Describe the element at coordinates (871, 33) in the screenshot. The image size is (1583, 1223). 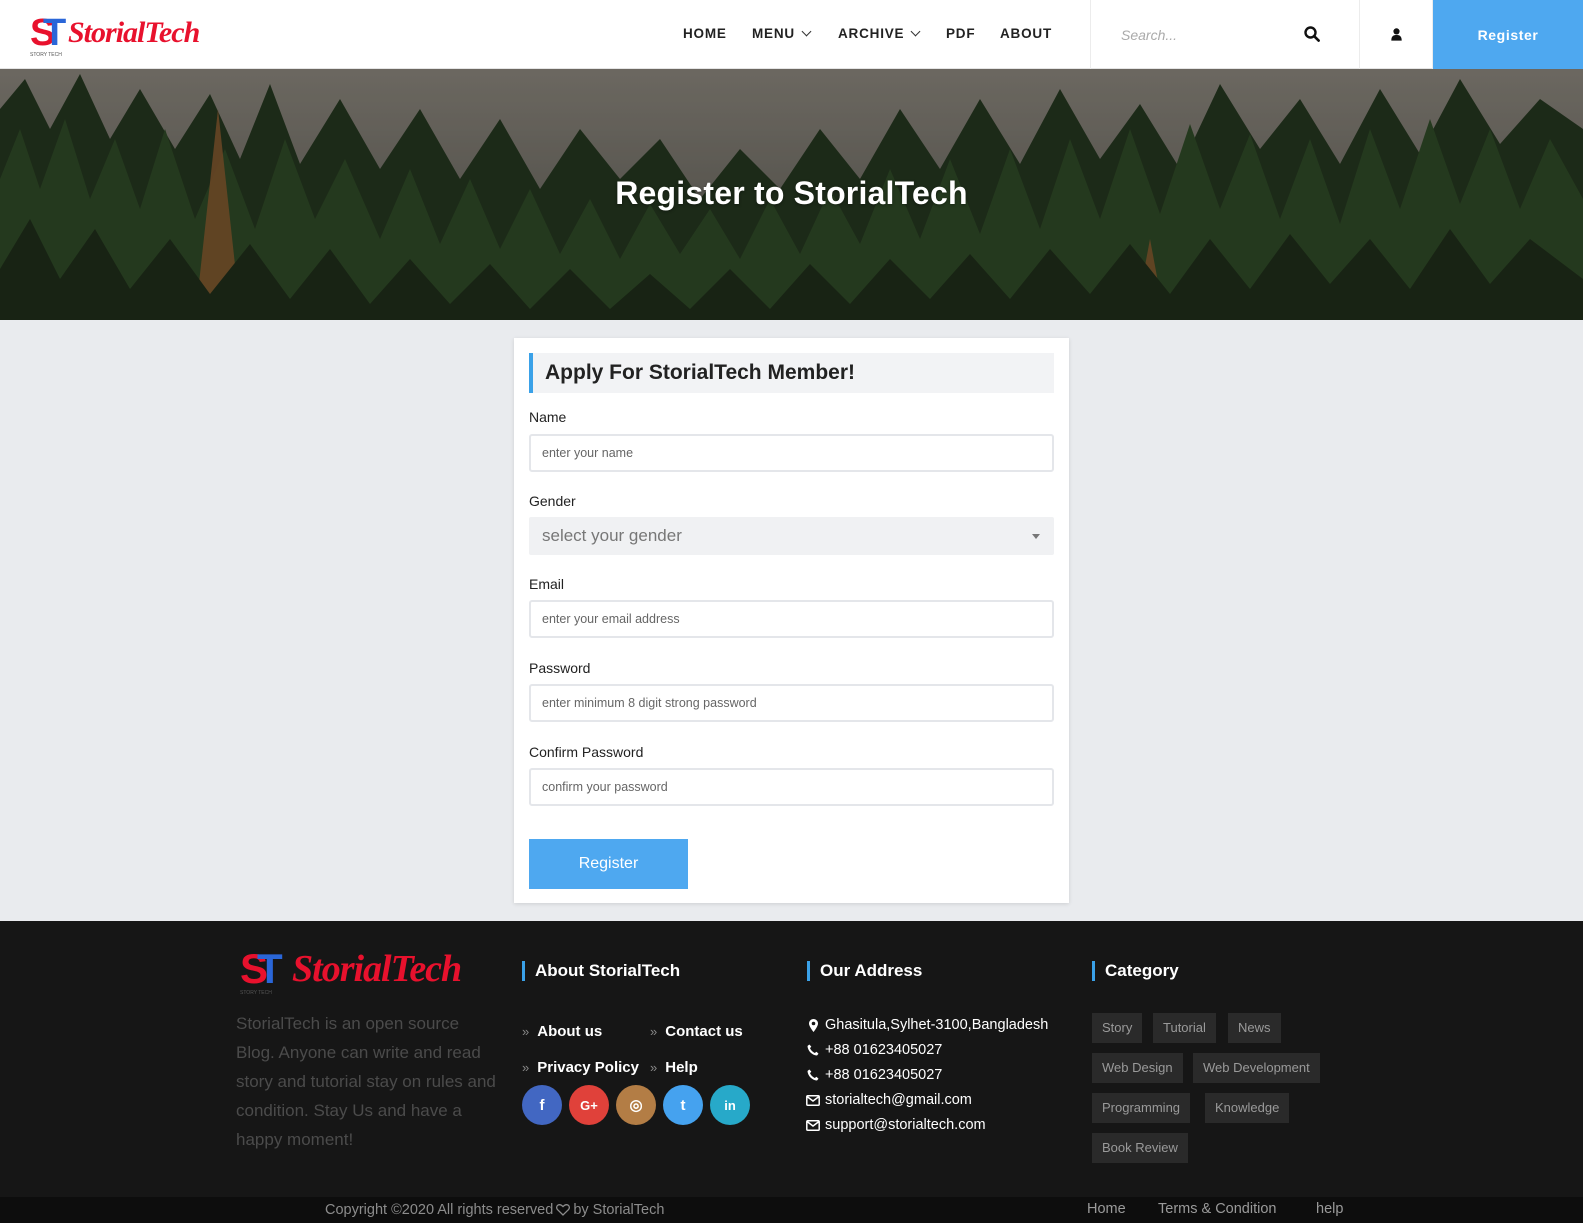
I see `nav-archive-label: ARCHIVE` at that location.